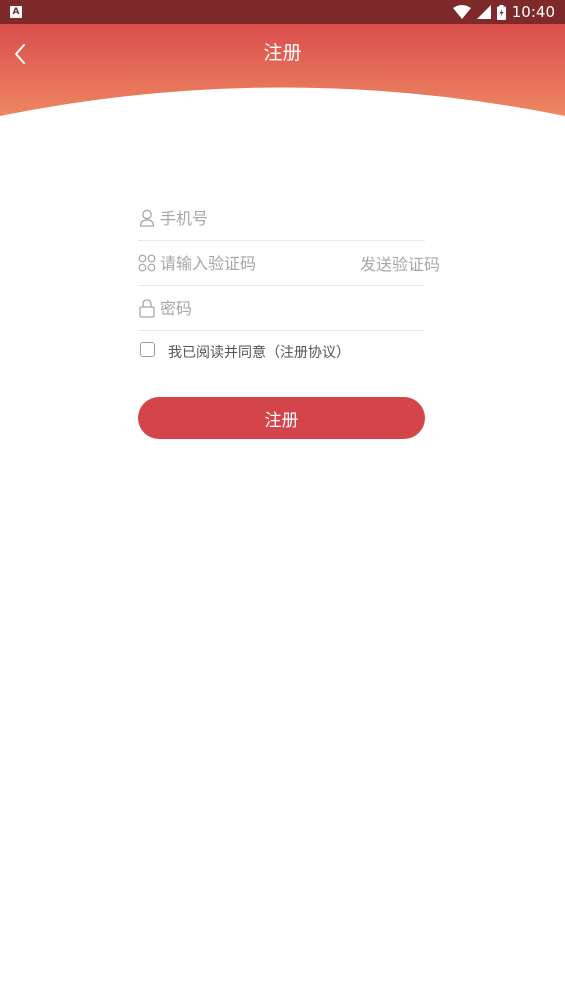 This screenshot has width=565, height=1005. What do you see at coordinates (16, 12) in the screenshot?
I see `notification-a-icon: A` at bounding box center [16, 12].